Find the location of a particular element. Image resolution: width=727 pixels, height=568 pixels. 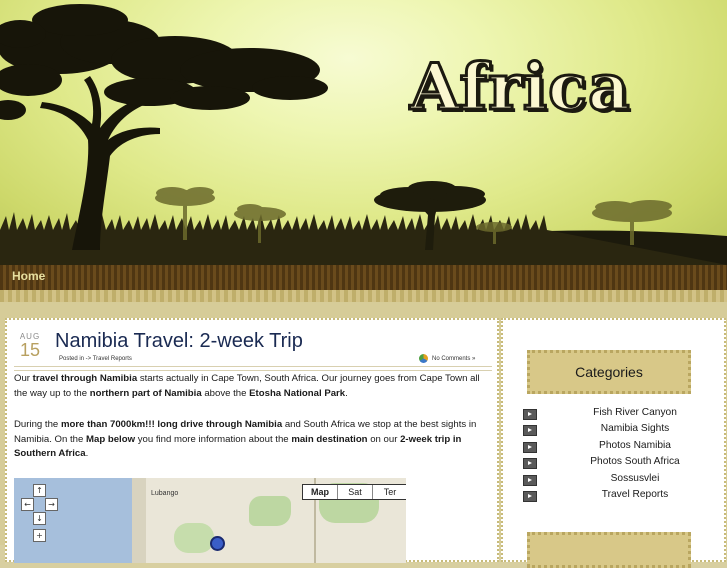

categories-title: Categories is located at coordinates (609, 372).